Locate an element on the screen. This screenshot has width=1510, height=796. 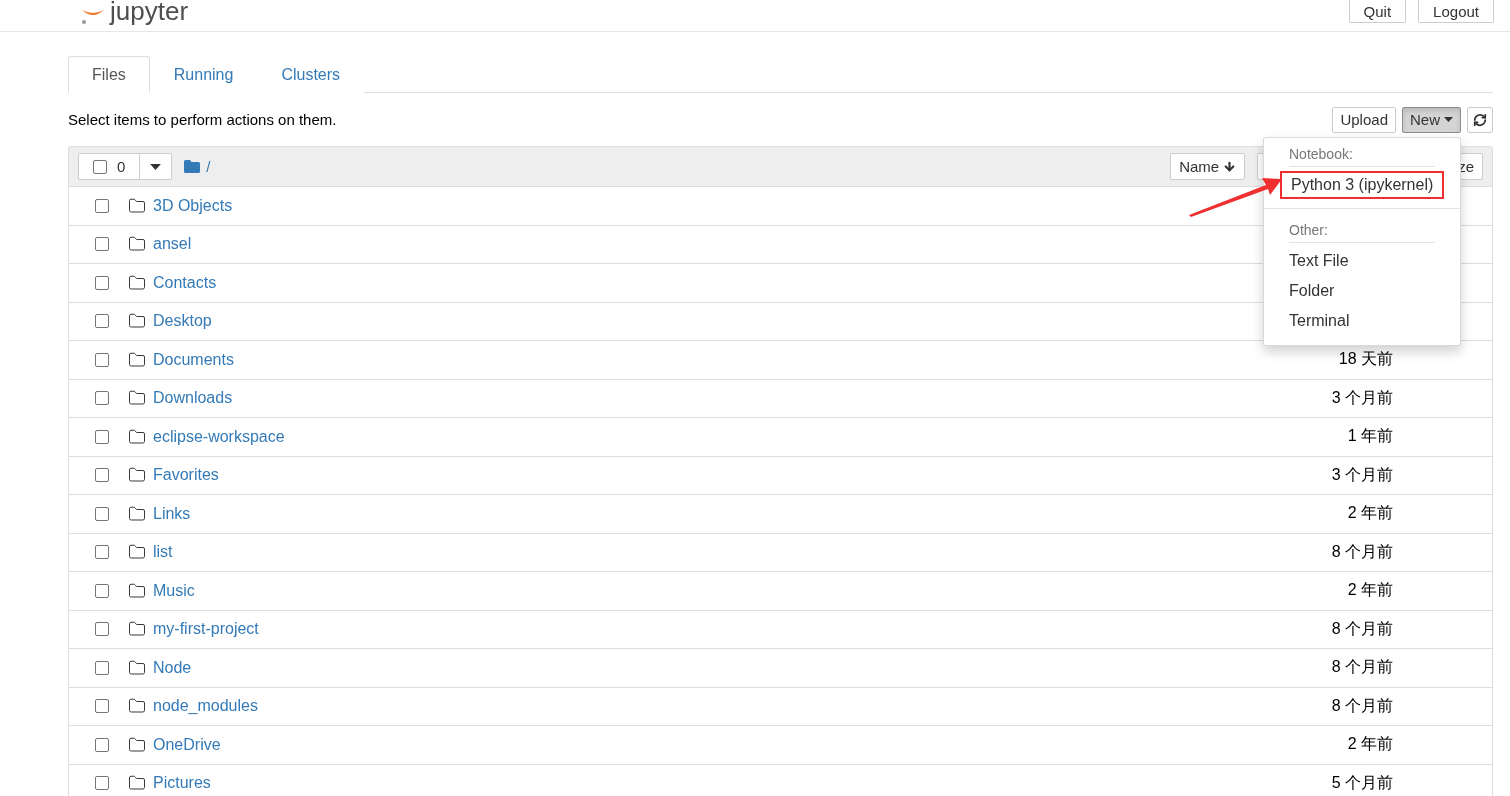
folder-link: ansel is located at coordinates (172, 244).